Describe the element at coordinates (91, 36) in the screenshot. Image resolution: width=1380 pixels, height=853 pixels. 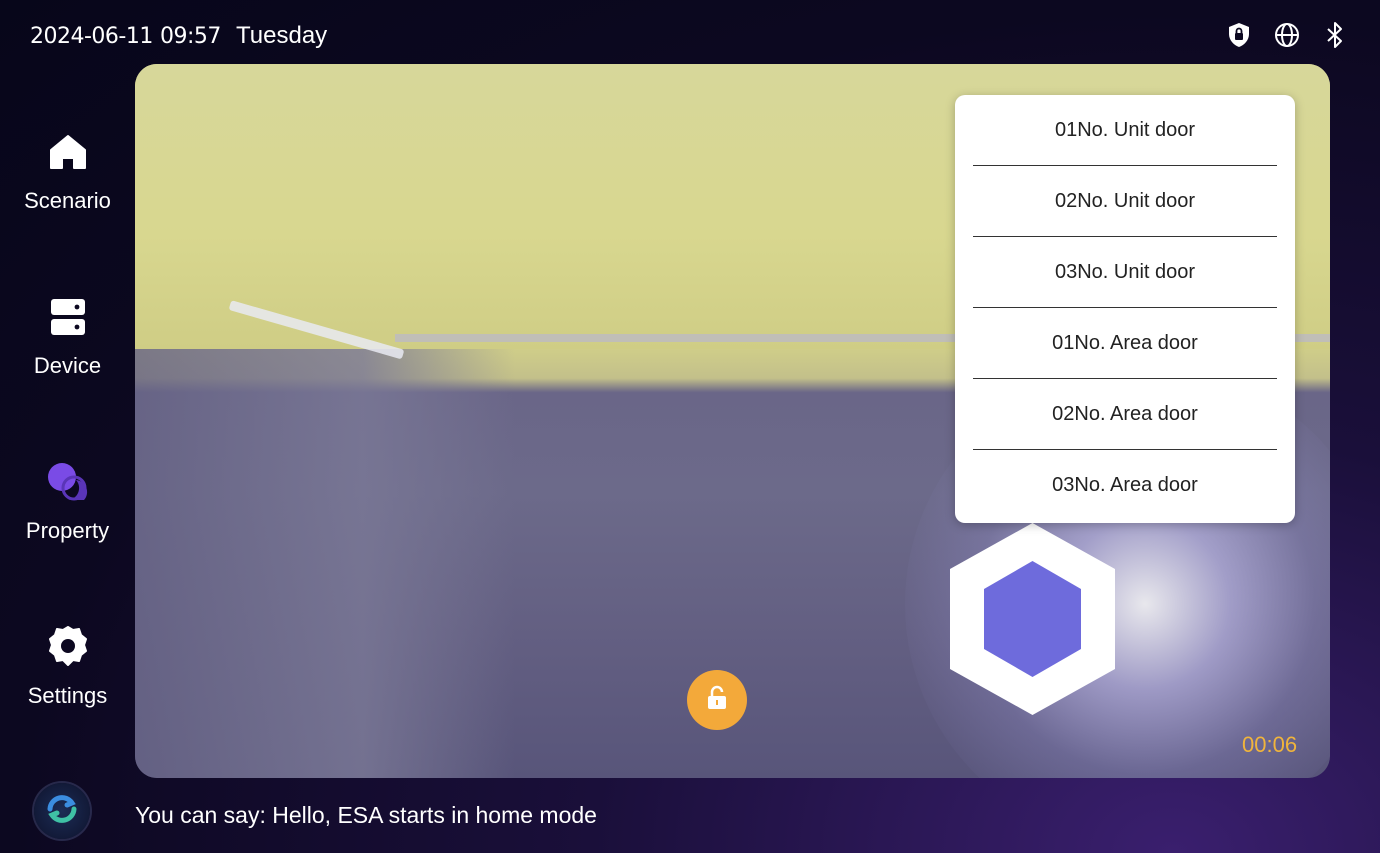
I see `status-date: 2024-06-11` at that location.